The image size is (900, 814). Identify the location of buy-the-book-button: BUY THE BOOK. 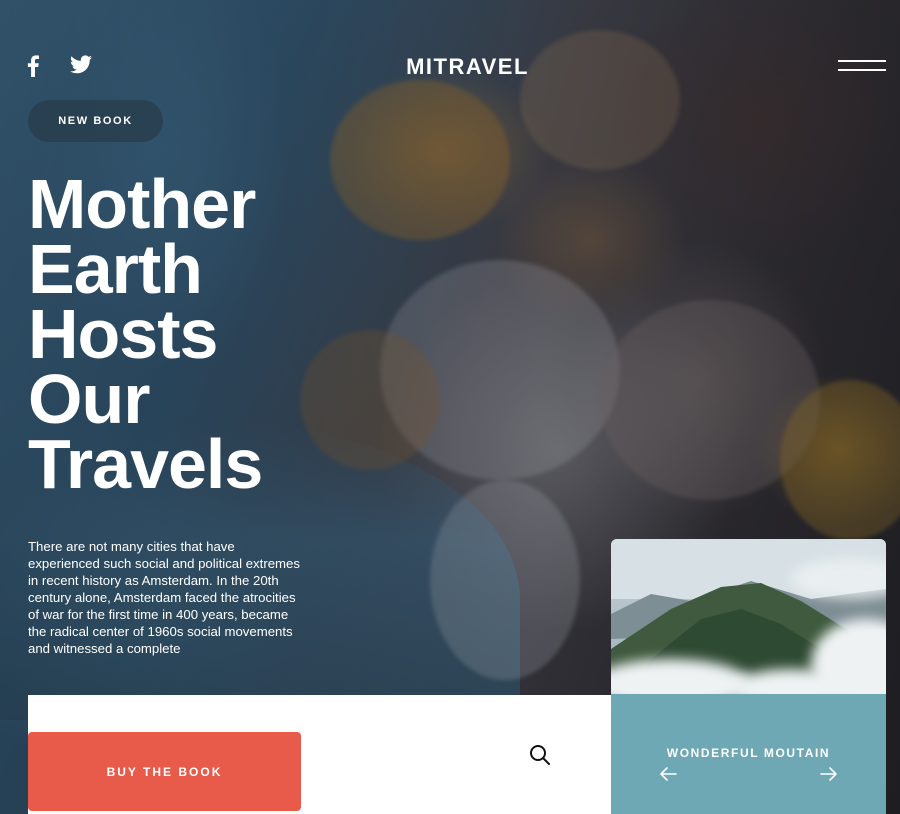
(164, 771).